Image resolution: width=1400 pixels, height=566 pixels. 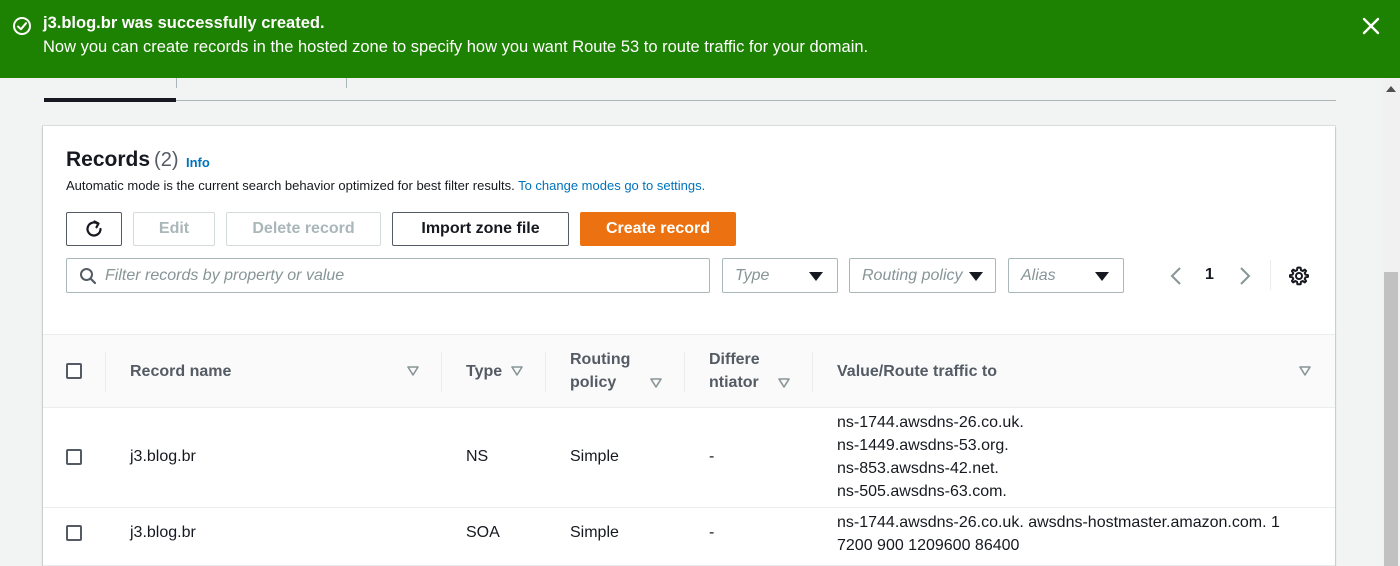 What do you see at coordinates (180, 371) in the screenshot?
I see `column-header-record-name: Record name` at bounding box center [180, 371].